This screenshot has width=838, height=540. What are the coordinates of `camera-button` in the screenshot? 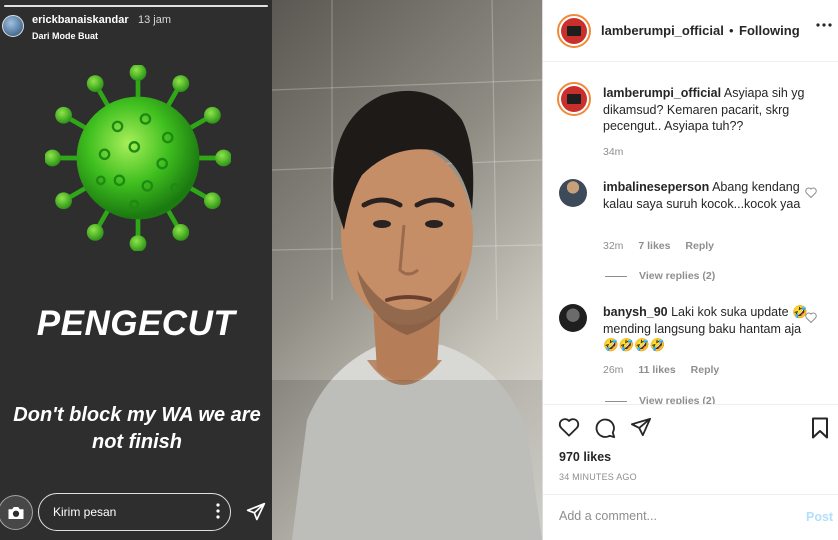 It's located at (16, 512).